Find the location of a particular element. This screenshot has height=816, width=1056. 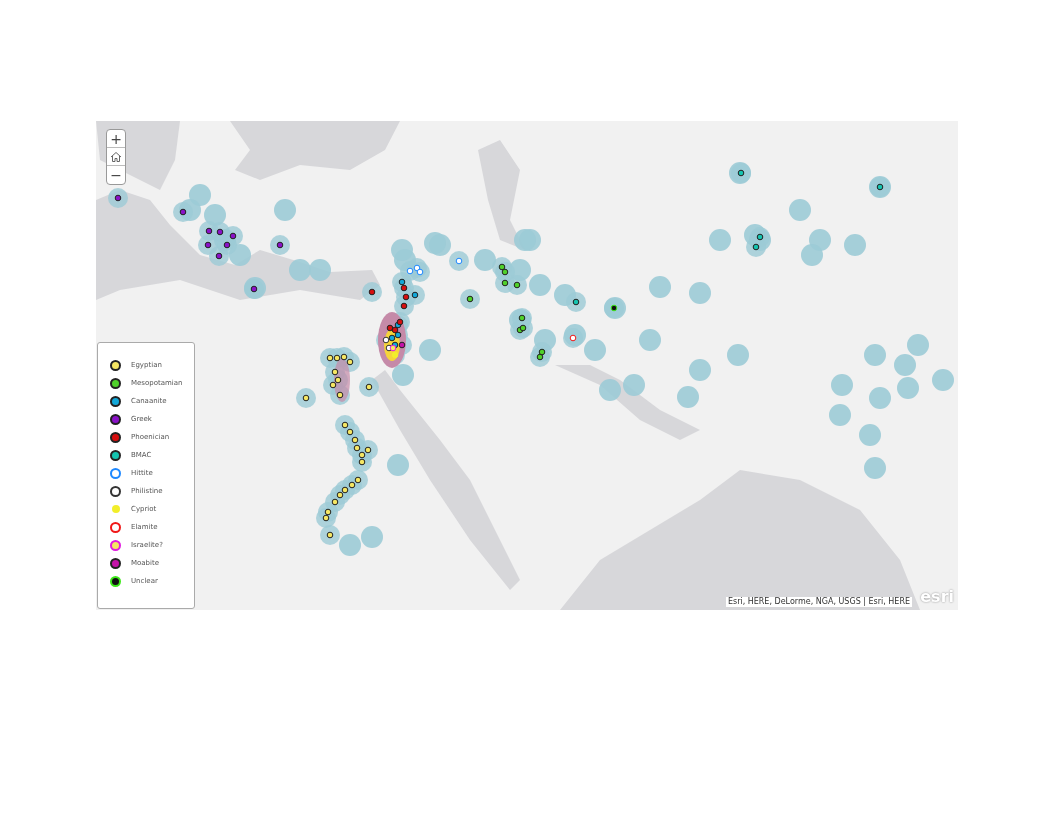

map-logo: esri is located at coordinates (937, 597).